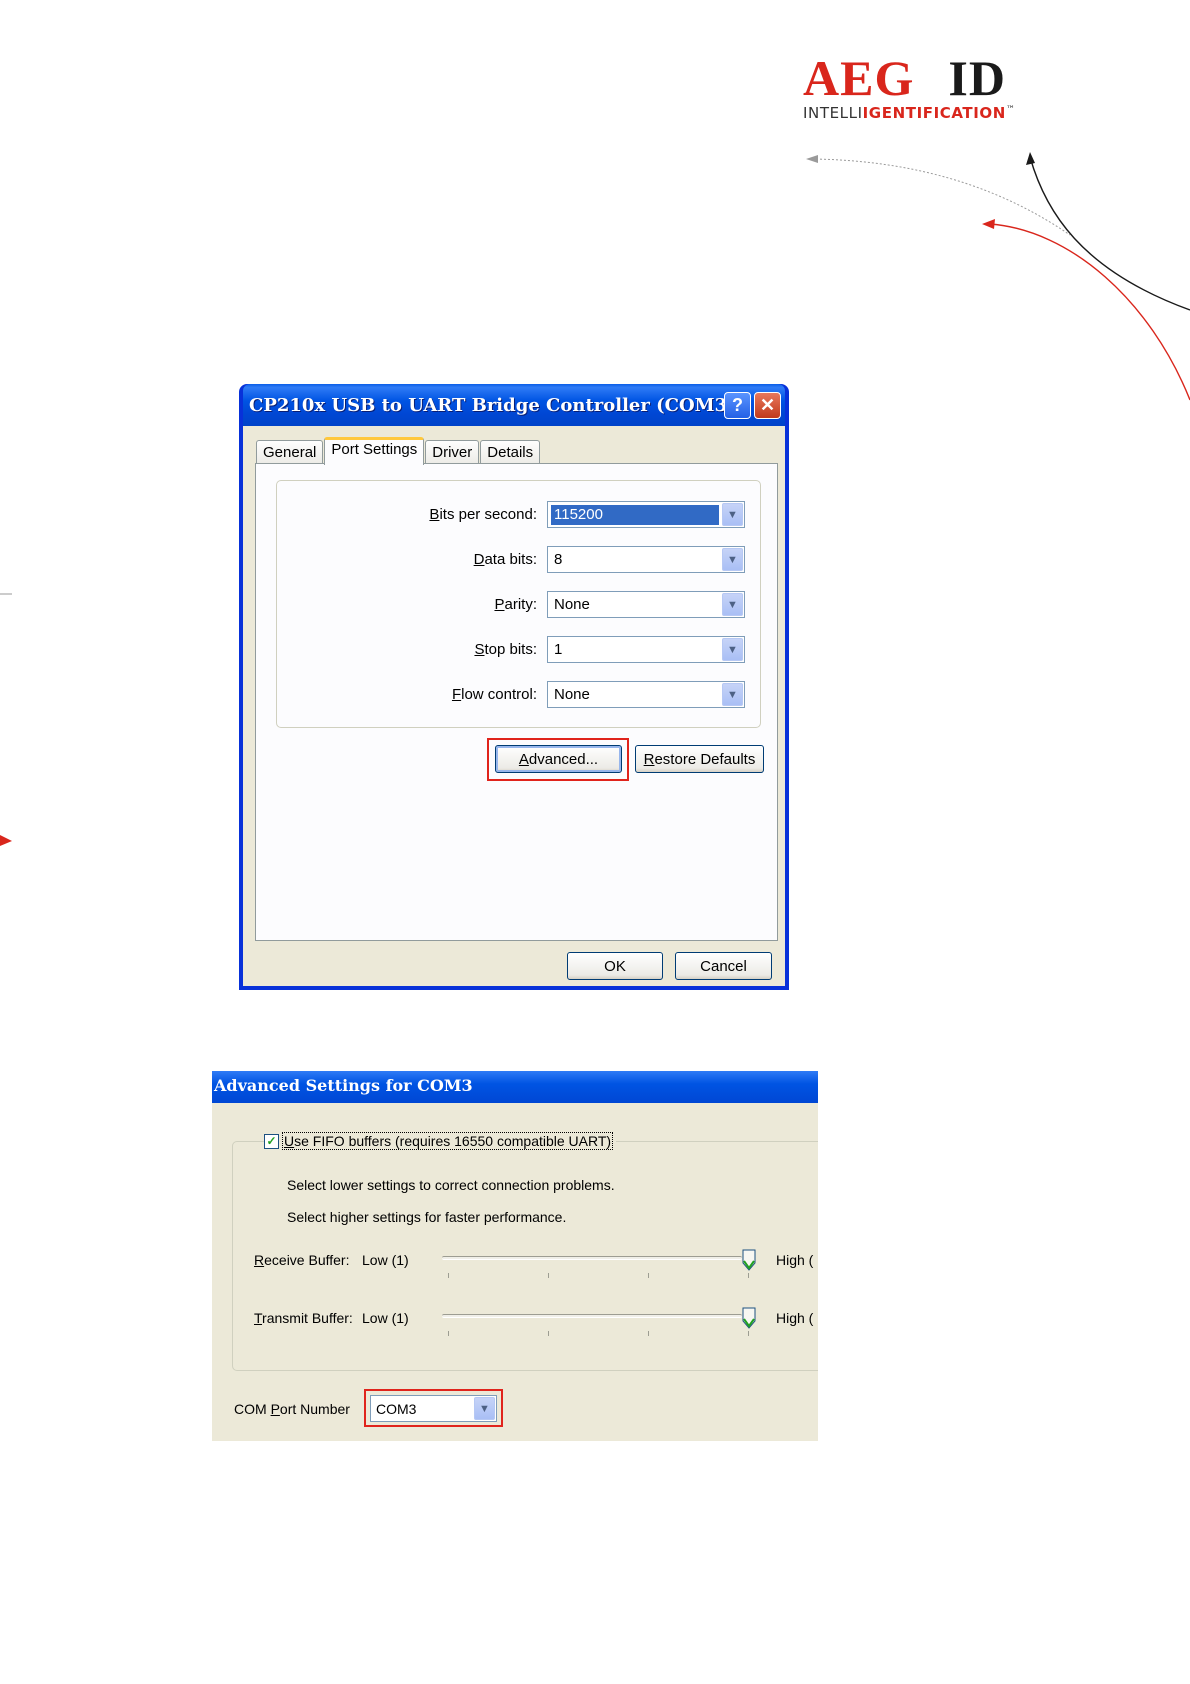  I want to click on flow-control-row: Flow control: None ▼, so click(519, 695).